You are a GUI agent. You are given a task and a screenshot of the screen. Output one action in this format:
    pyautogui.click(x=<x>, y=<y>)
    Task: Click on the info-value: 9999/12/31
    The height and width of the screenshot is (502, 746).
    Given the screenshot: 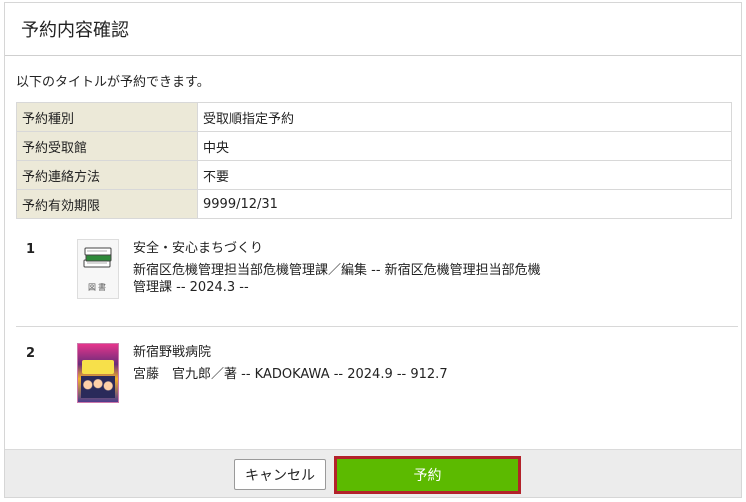 What is the action you would take?
    pyautogui.click(x=464, y=204)
    